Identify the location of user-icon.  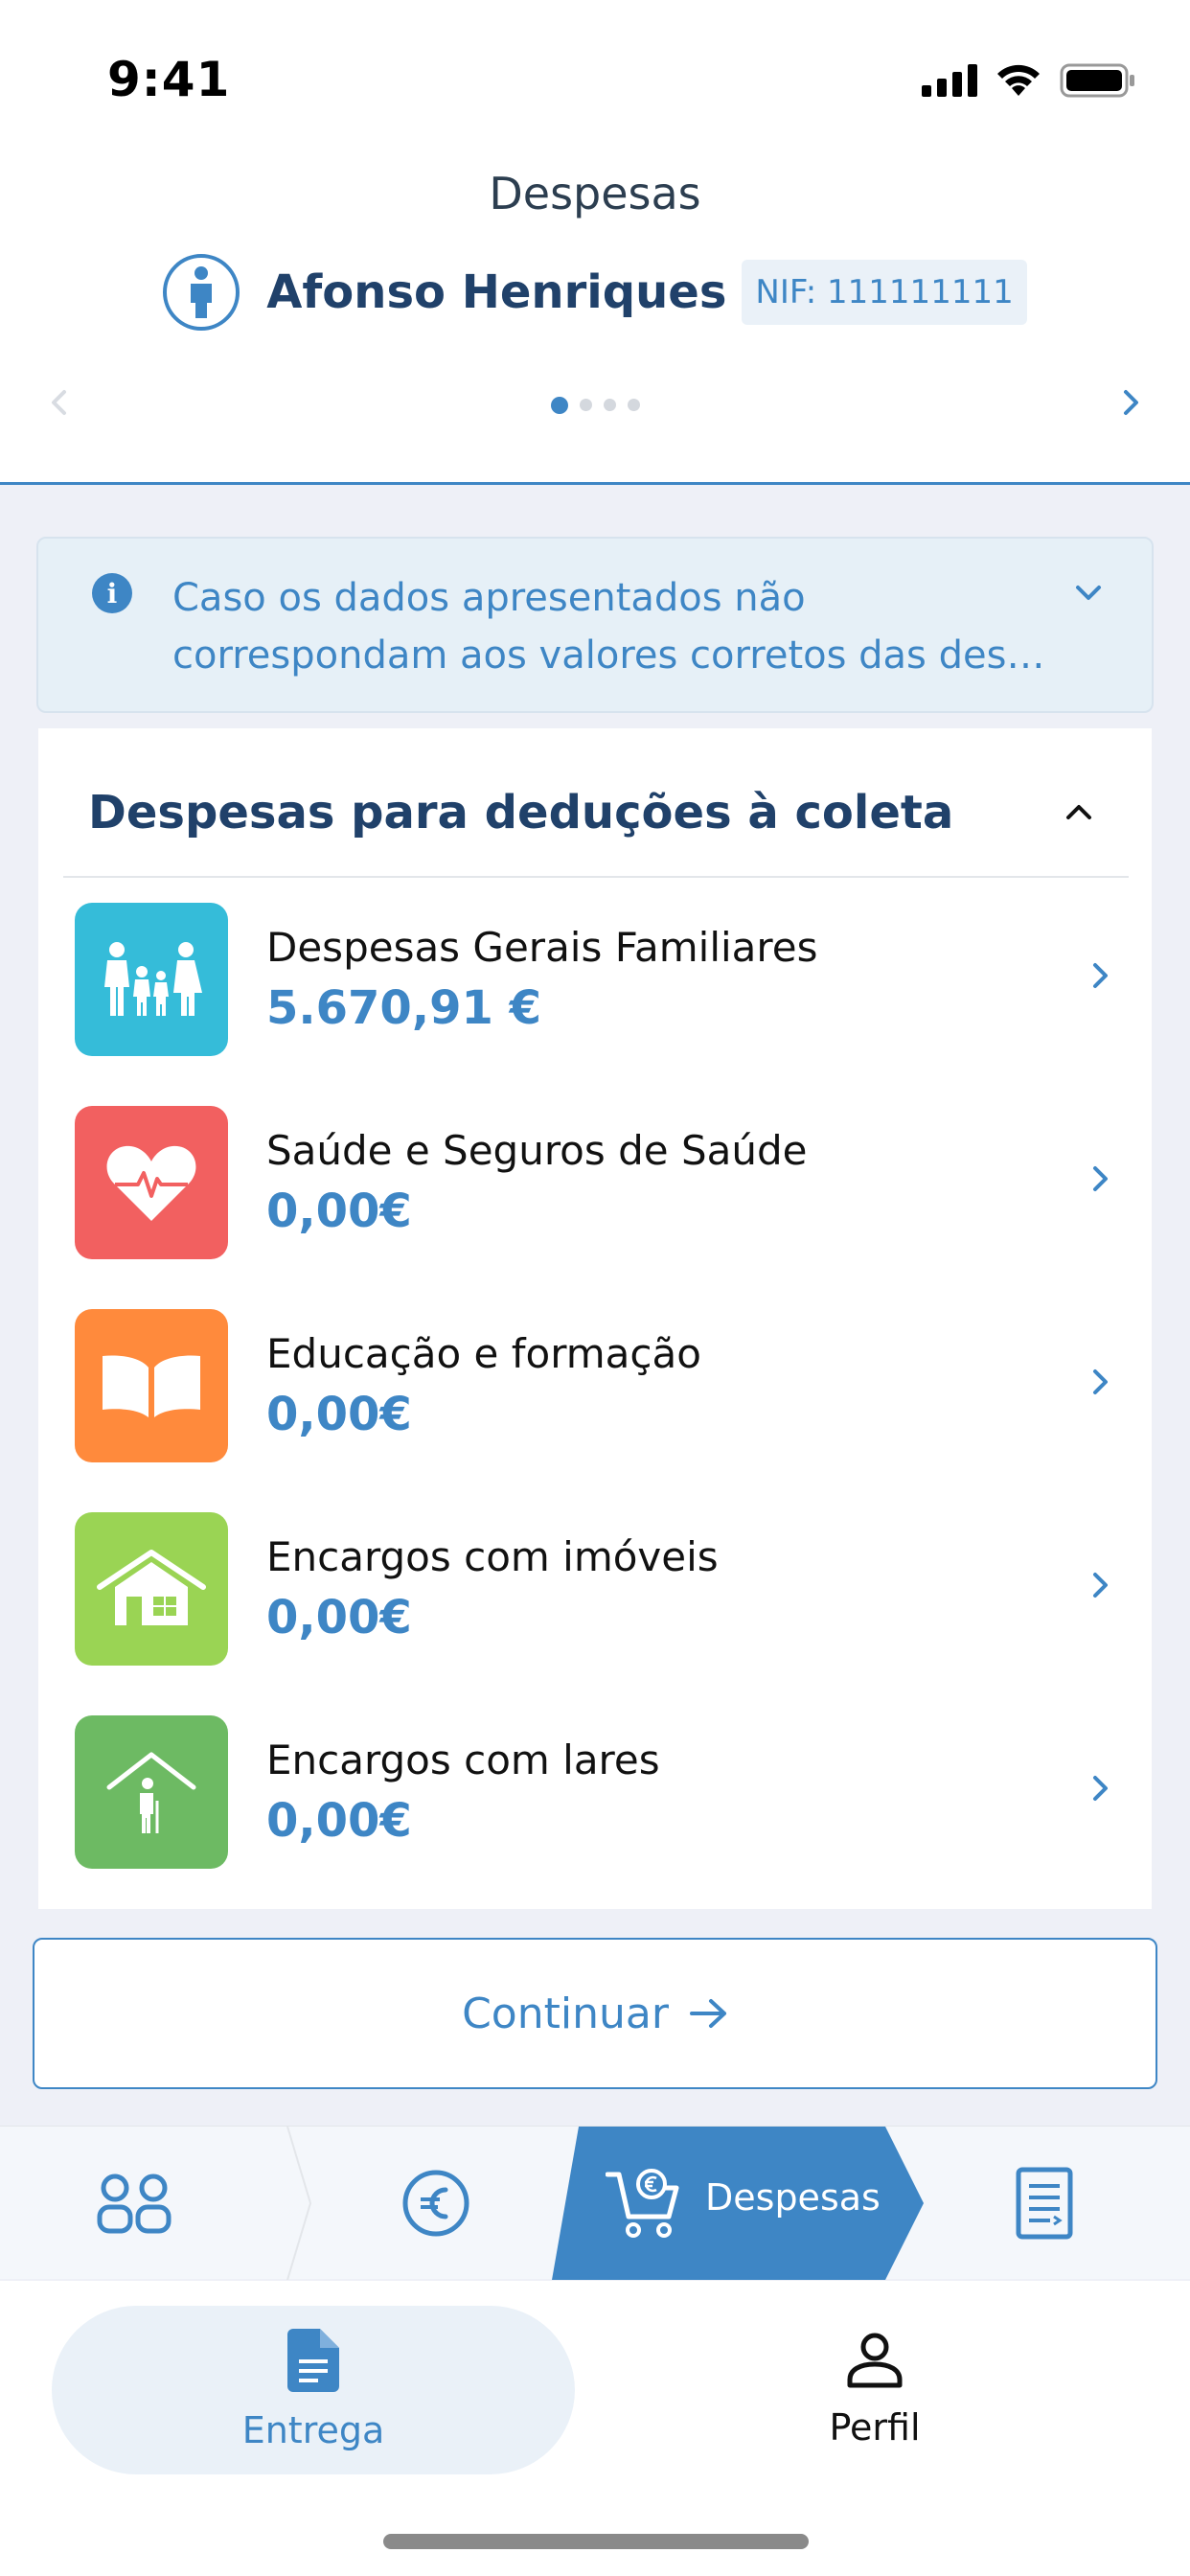
(202, 292).